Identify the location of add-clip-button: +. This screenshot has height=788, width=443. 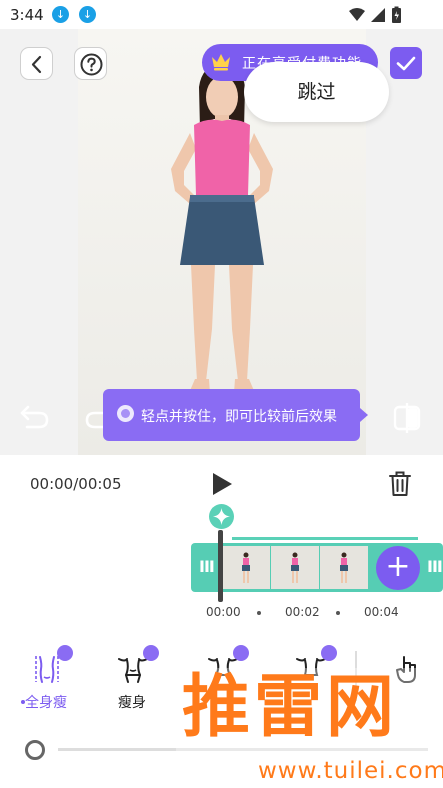
(398, 568).